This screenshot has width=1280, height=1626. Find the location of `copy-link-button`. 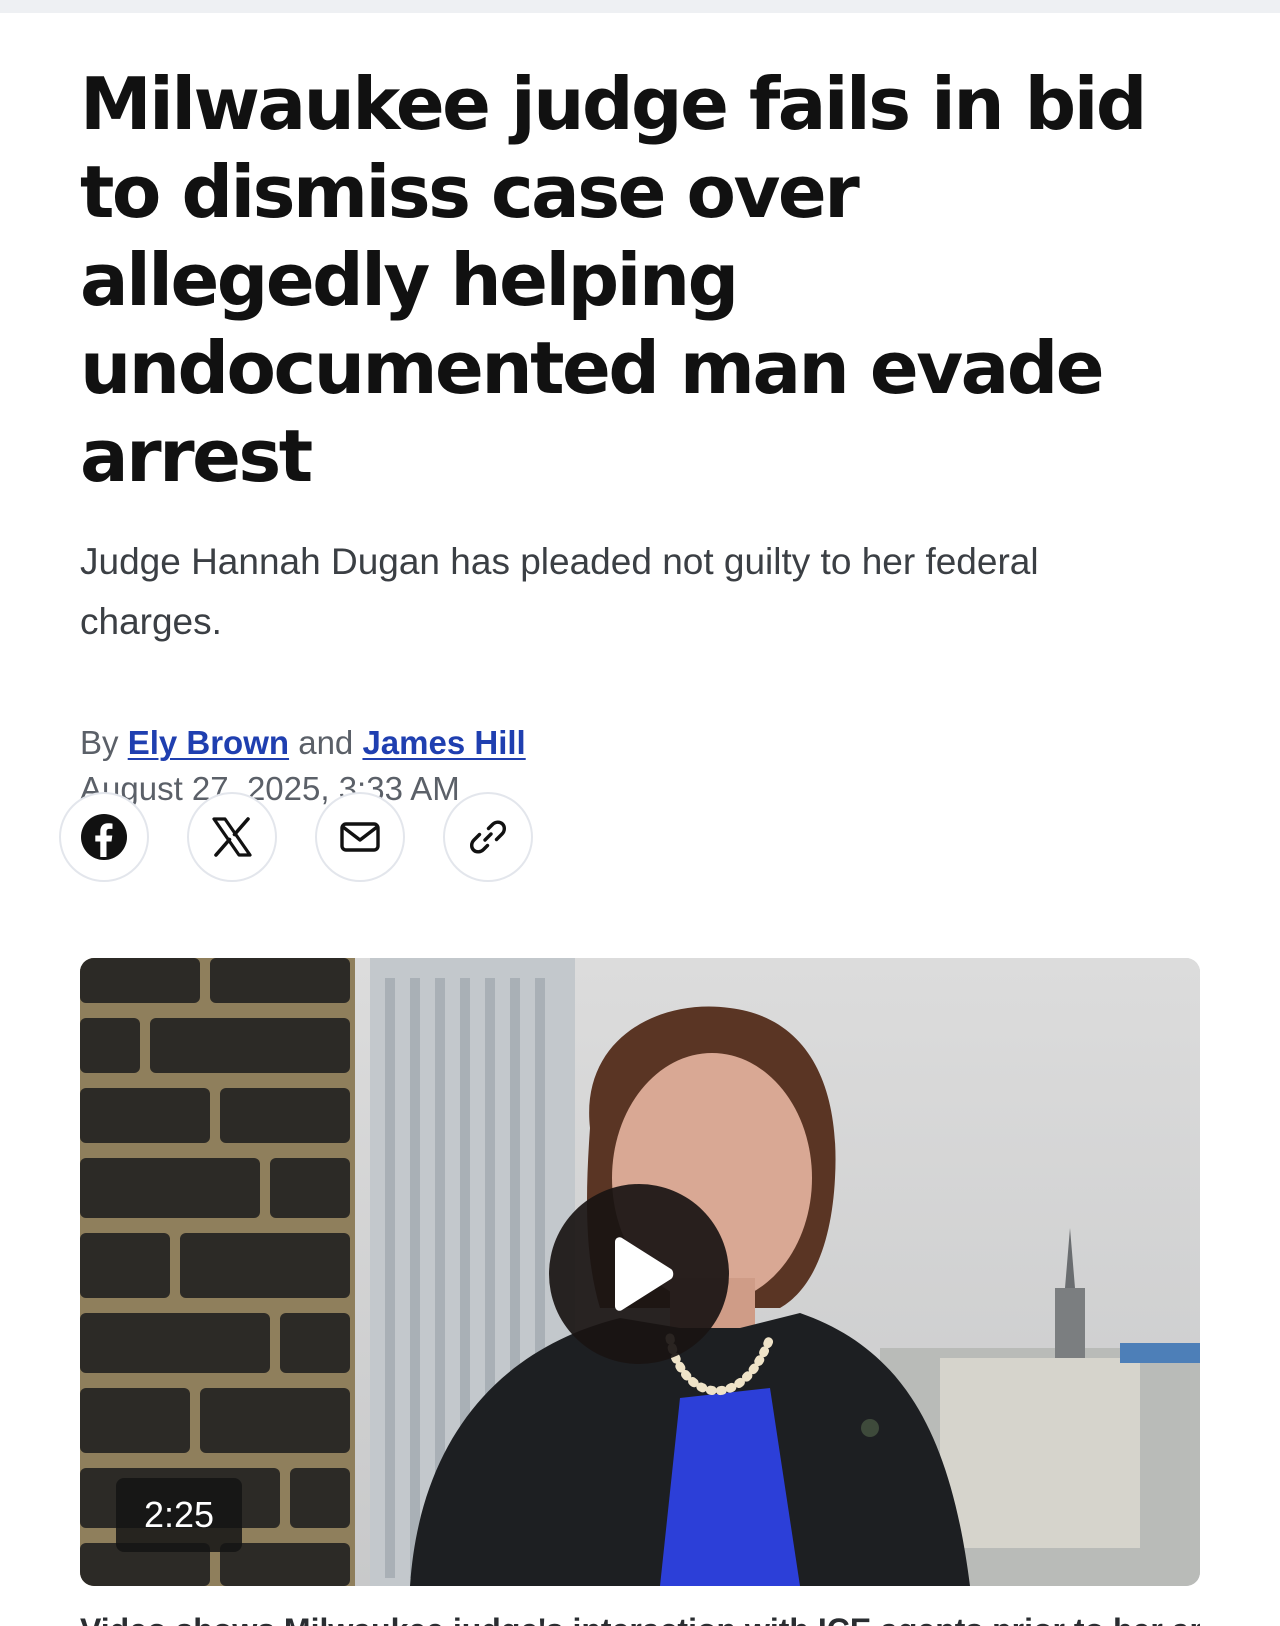

copy-link-button is located at coordinates (488, 837).